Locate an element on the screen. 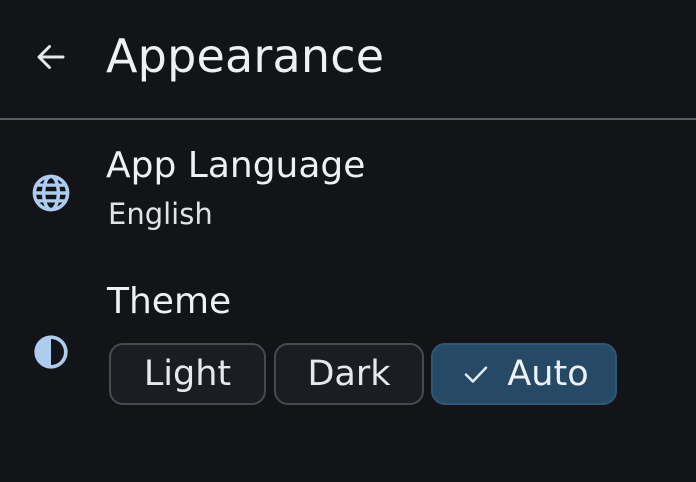 The image size is (696, 482). page-title: Appearance is located at coordinates (245, 56).